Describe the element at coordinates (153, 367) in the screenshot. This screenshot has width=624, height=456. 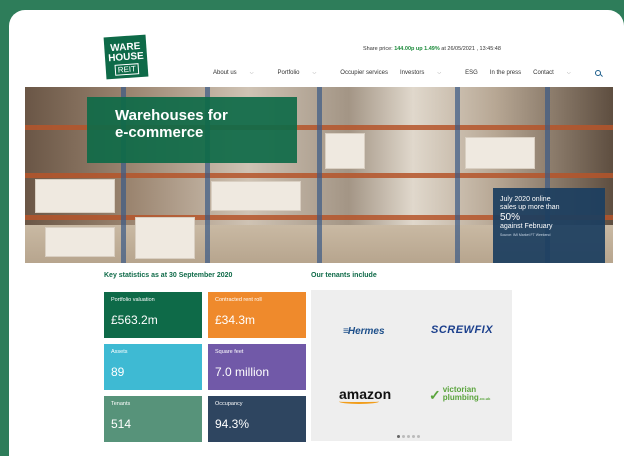
I see `stat-assets: Assets 89` at that location.